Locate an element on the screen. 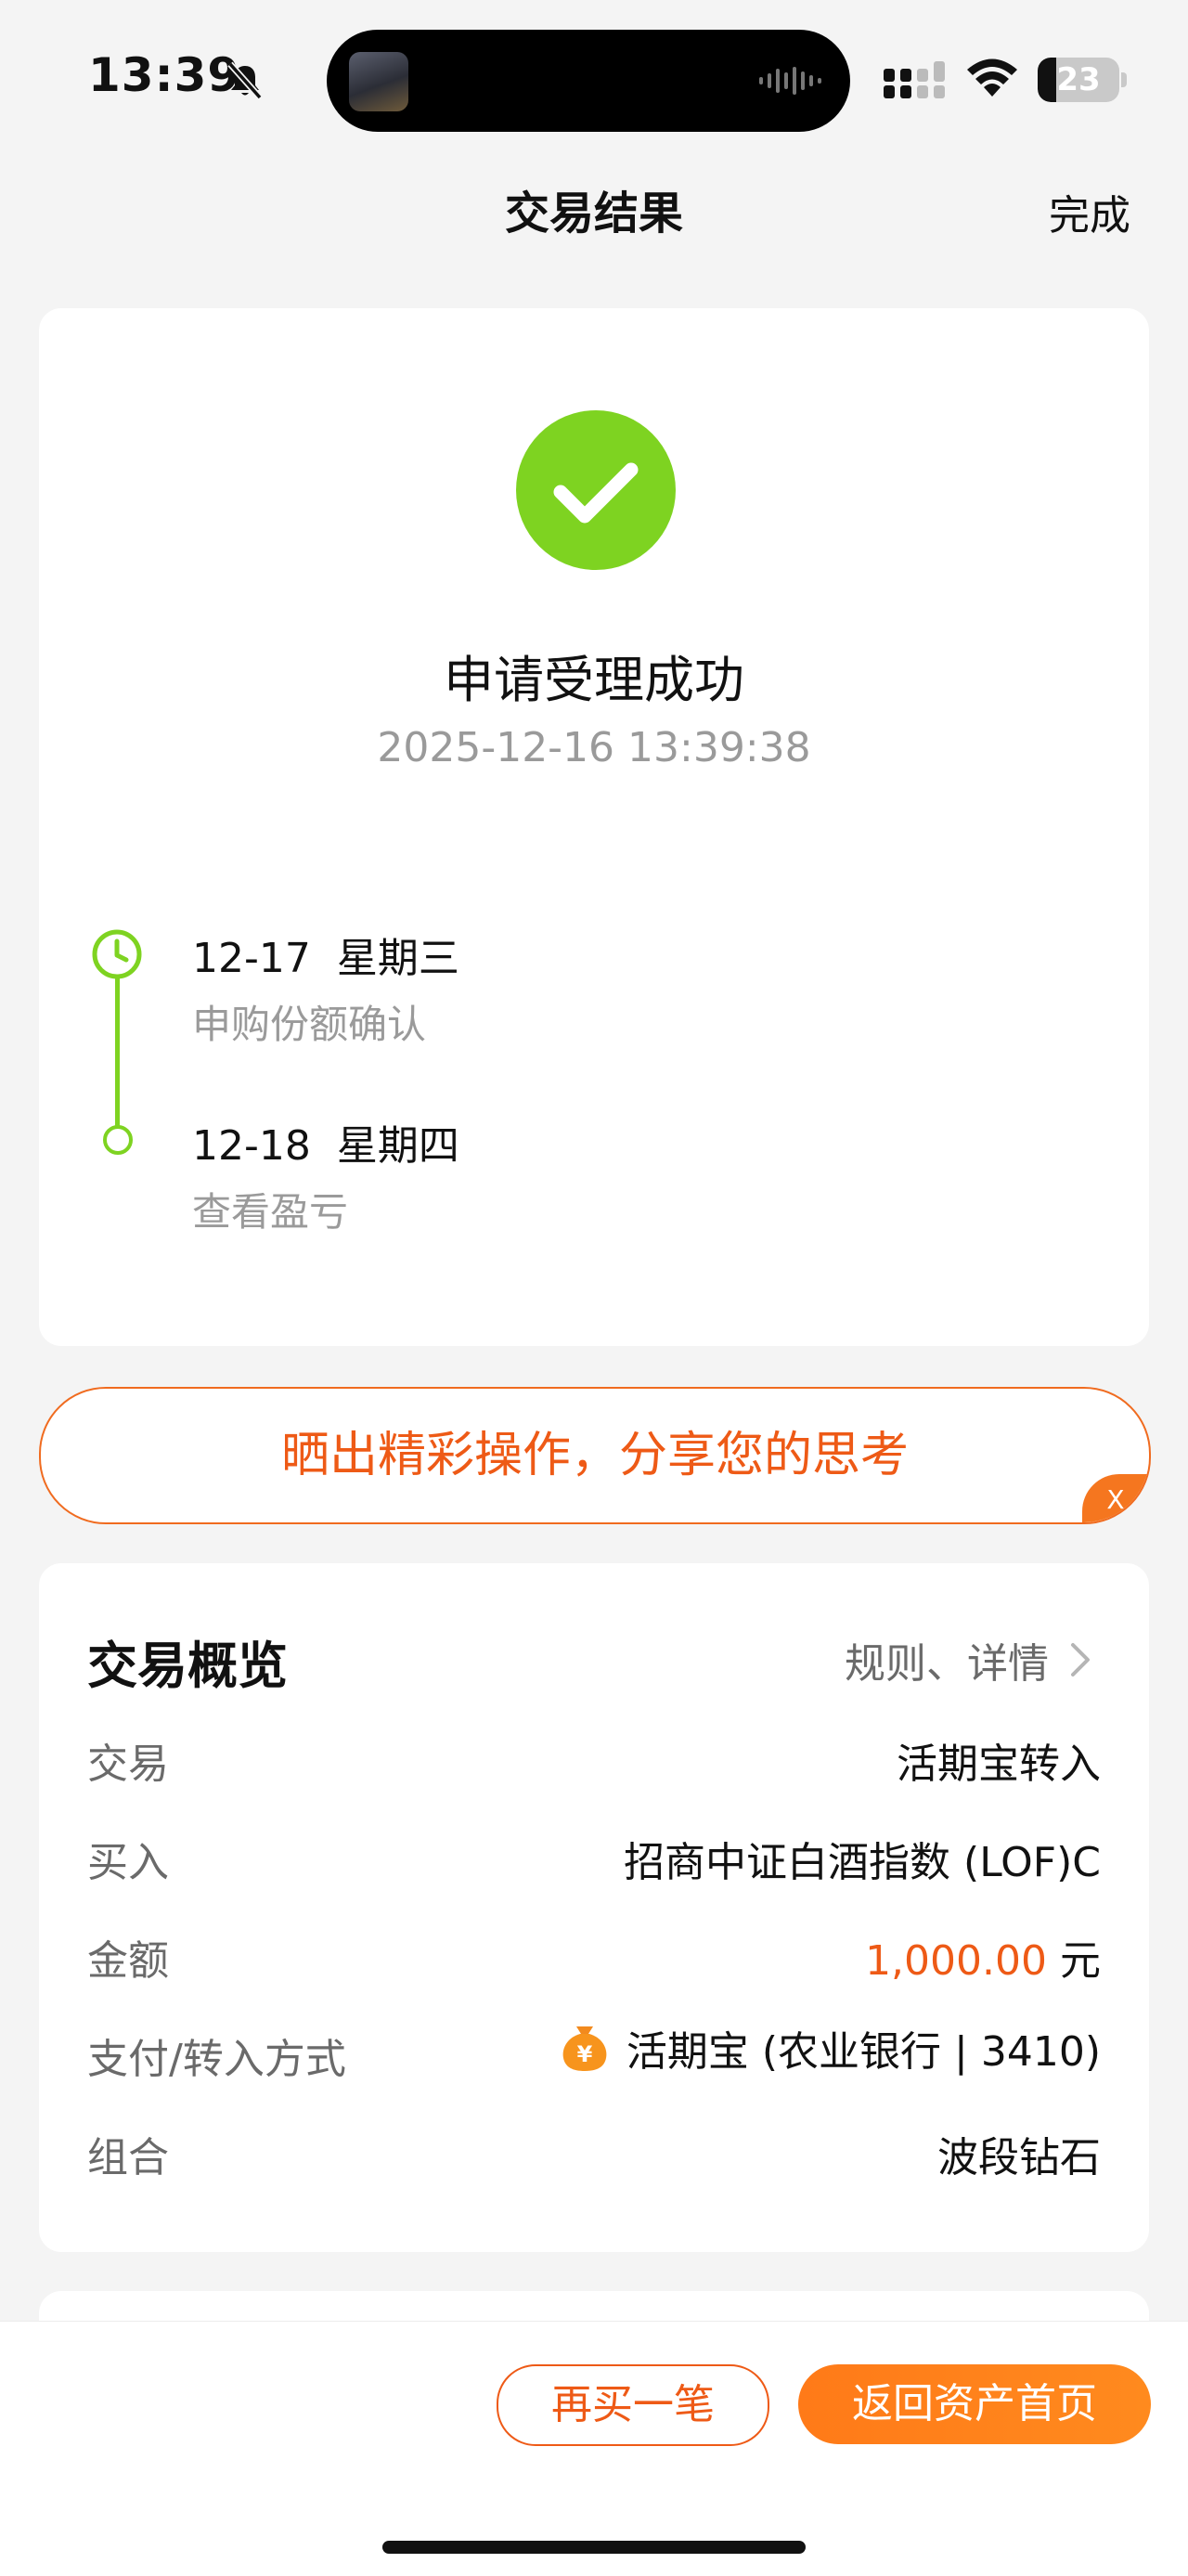 The image size is (1188, 2576). row-value-amount: 1,000.00 元 is located at coordinates (983, 1957).